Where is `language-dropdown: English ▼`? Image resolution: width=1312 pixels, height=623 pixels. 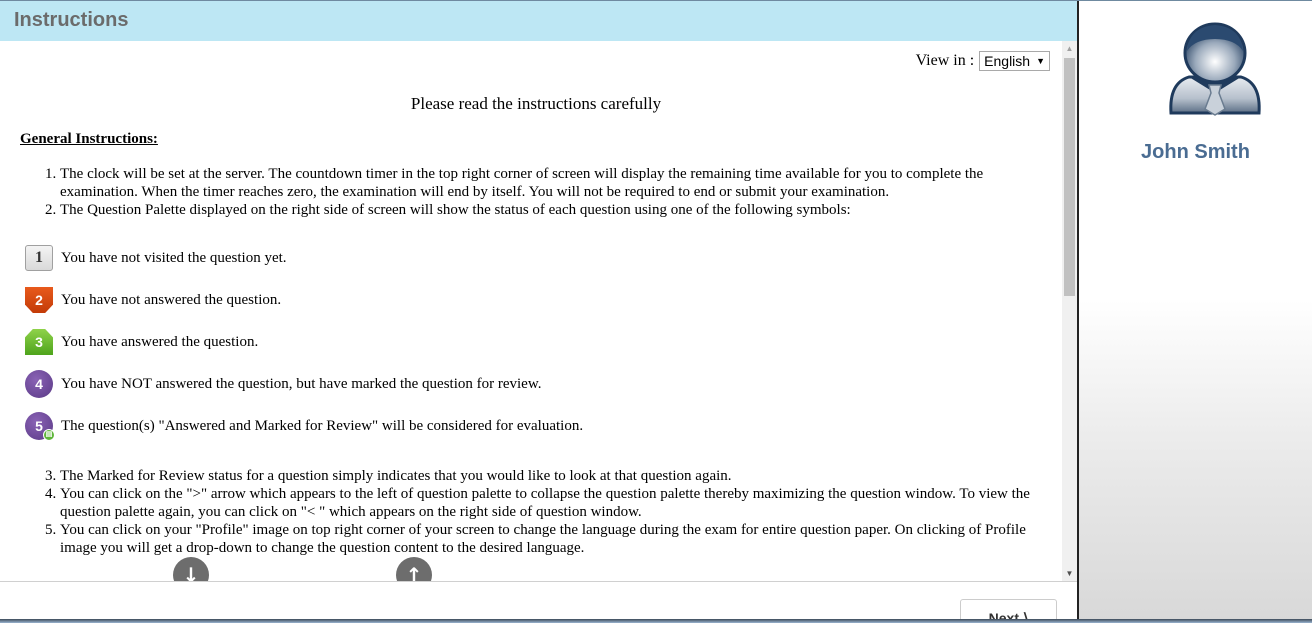
language-dropdown: English ▼ is located at coordinates (1014, 61).